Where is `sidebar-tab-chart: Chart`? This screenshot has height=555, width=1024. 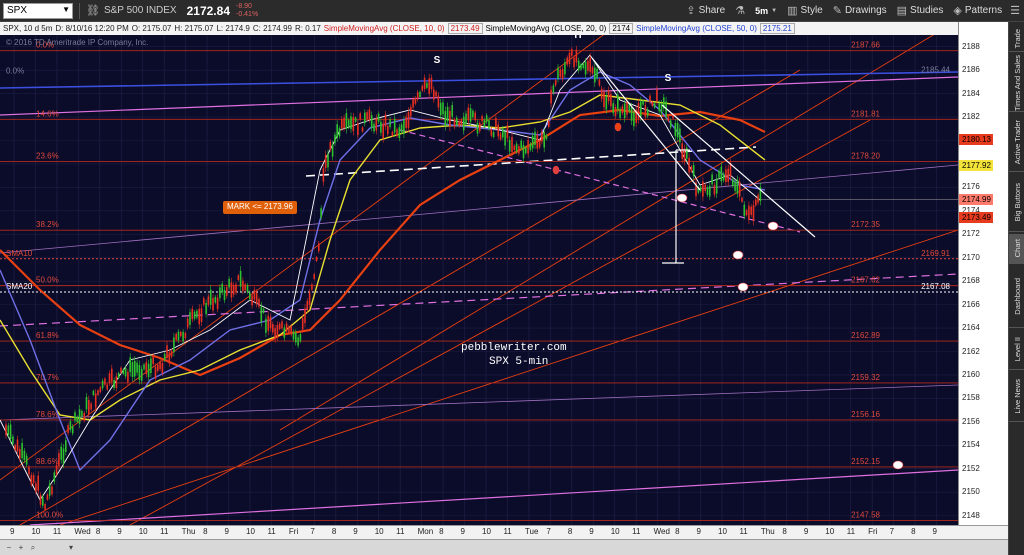
sidebar-tab-chart: Chart is located at coordinates (1016, 249).